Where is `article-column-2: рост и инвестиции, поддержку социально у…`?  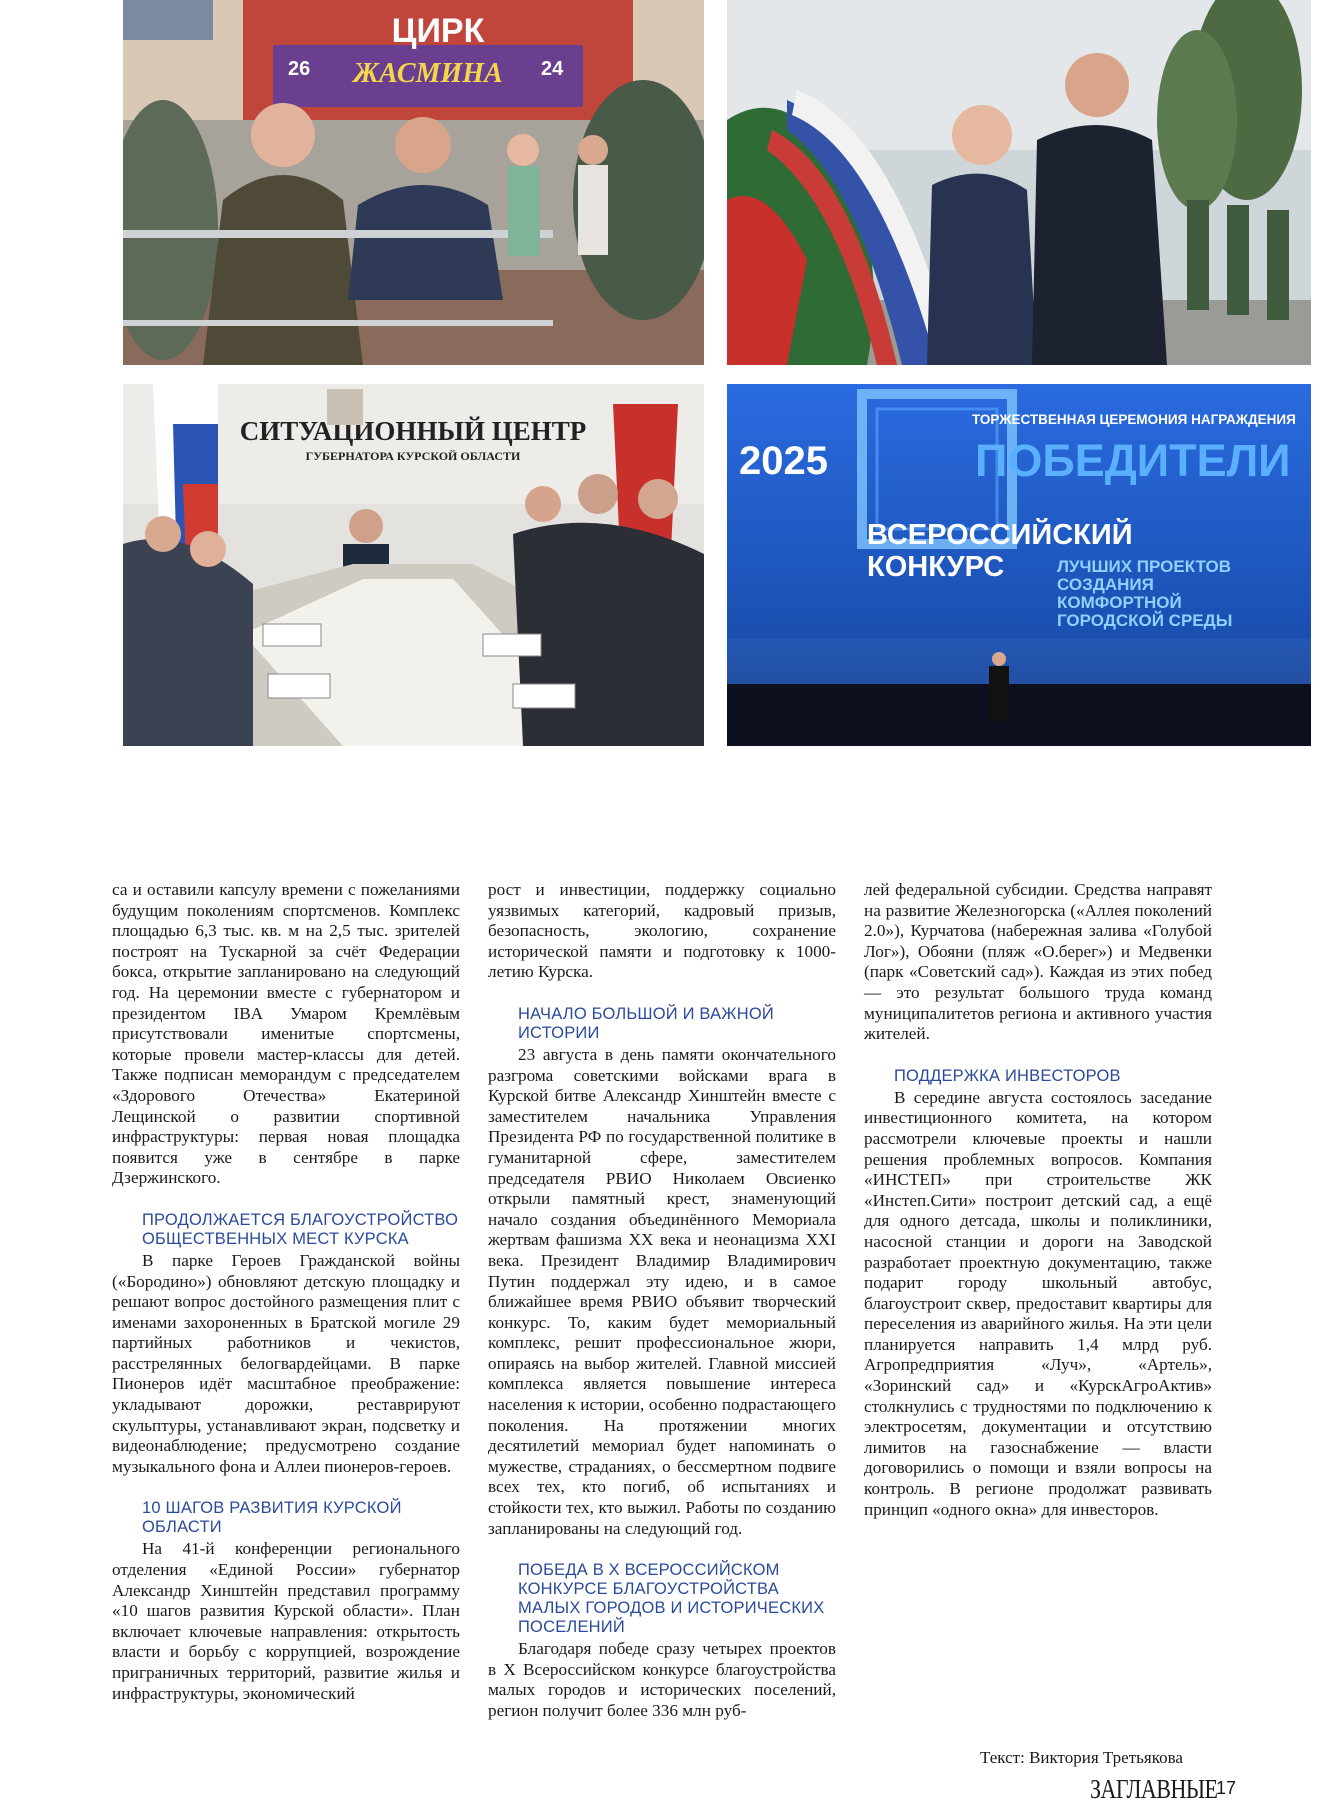
article-column-2: рост и инвестиции, поддержку социально у… is located at coordinates (662, 1301).